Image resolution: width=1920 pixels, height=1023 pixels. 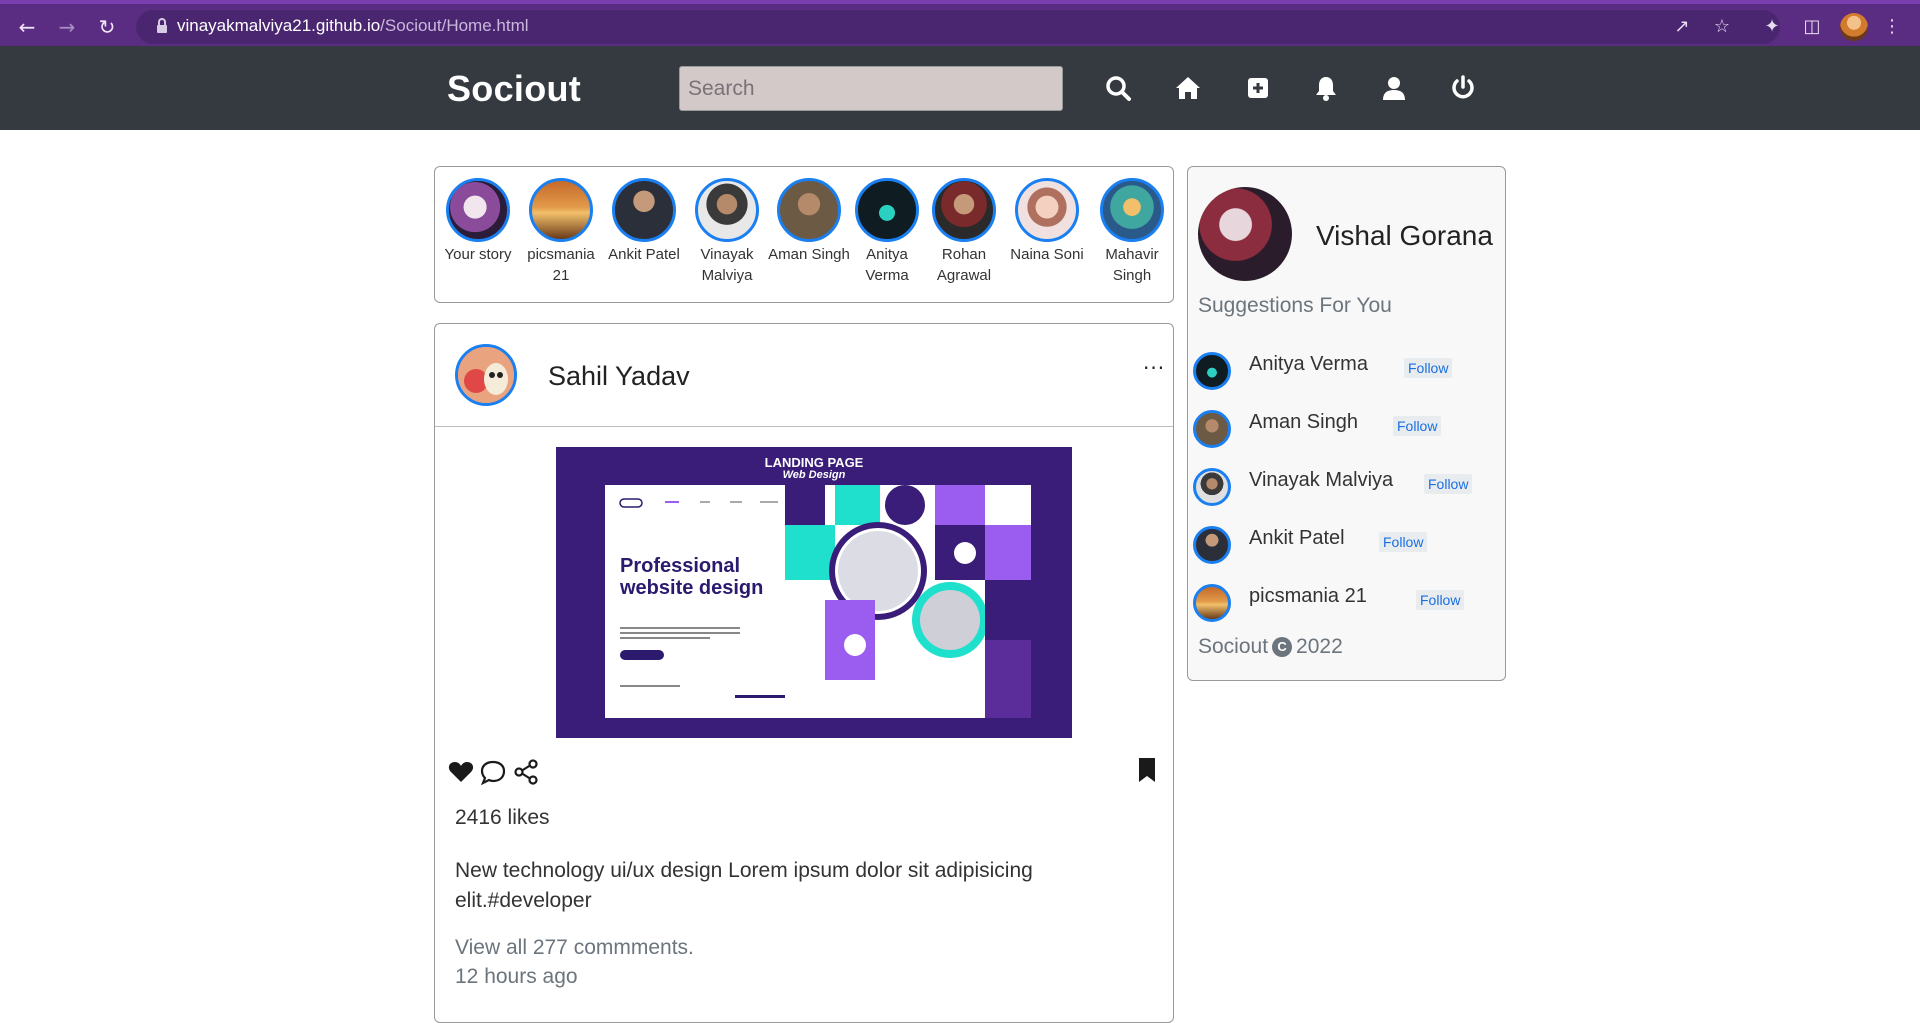 I want to click on story-label: Mahavir Singh, so click(x=1132, y=265).